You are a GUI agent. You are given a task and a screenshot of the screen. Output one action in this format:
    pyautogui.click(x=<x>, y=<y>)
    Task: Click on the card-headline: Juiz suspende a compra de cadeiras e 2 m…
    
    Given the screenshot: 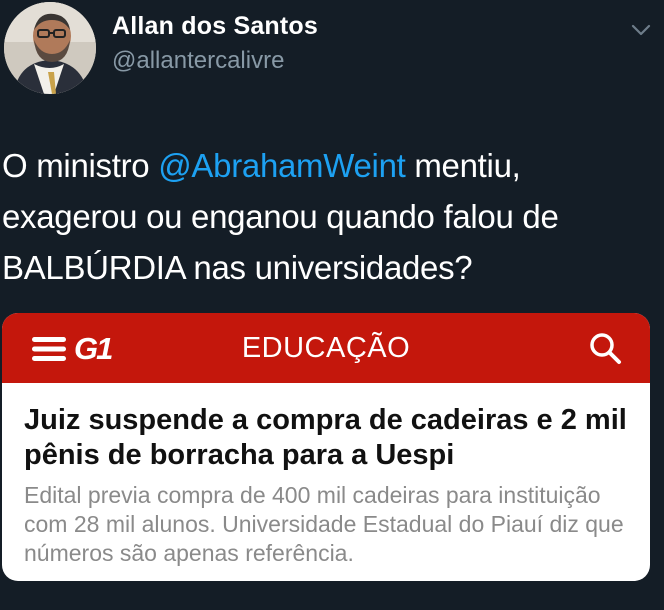 What is the action you would take?
    pyautogui.click(x=334, y=438)
    